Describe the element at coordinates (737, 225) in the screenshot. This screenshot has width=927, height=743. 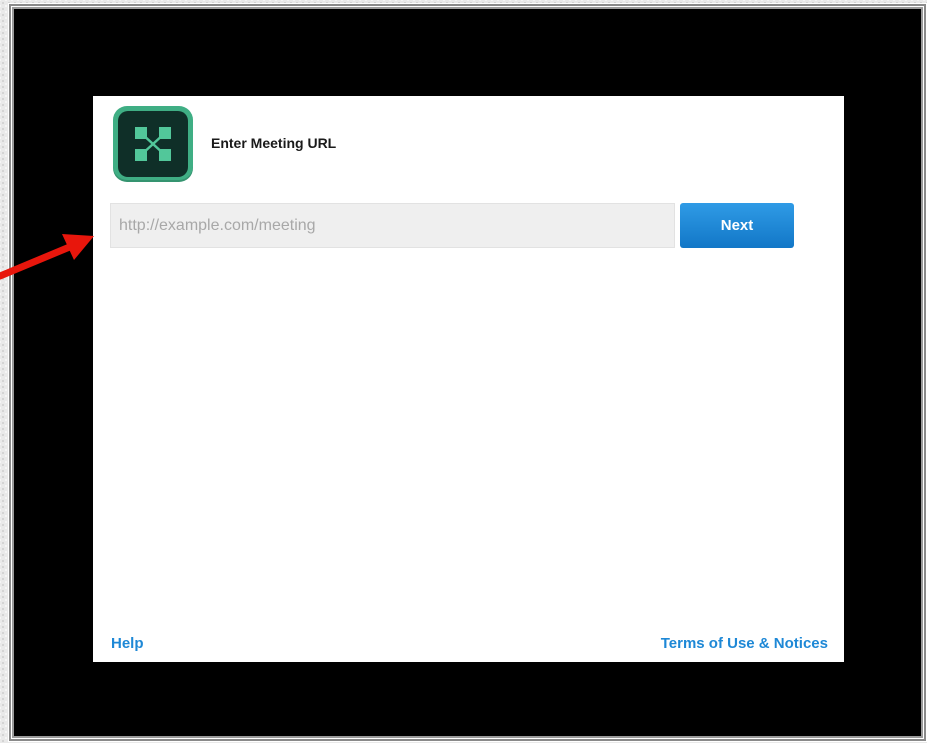
I see `next-button: Next` at that location.